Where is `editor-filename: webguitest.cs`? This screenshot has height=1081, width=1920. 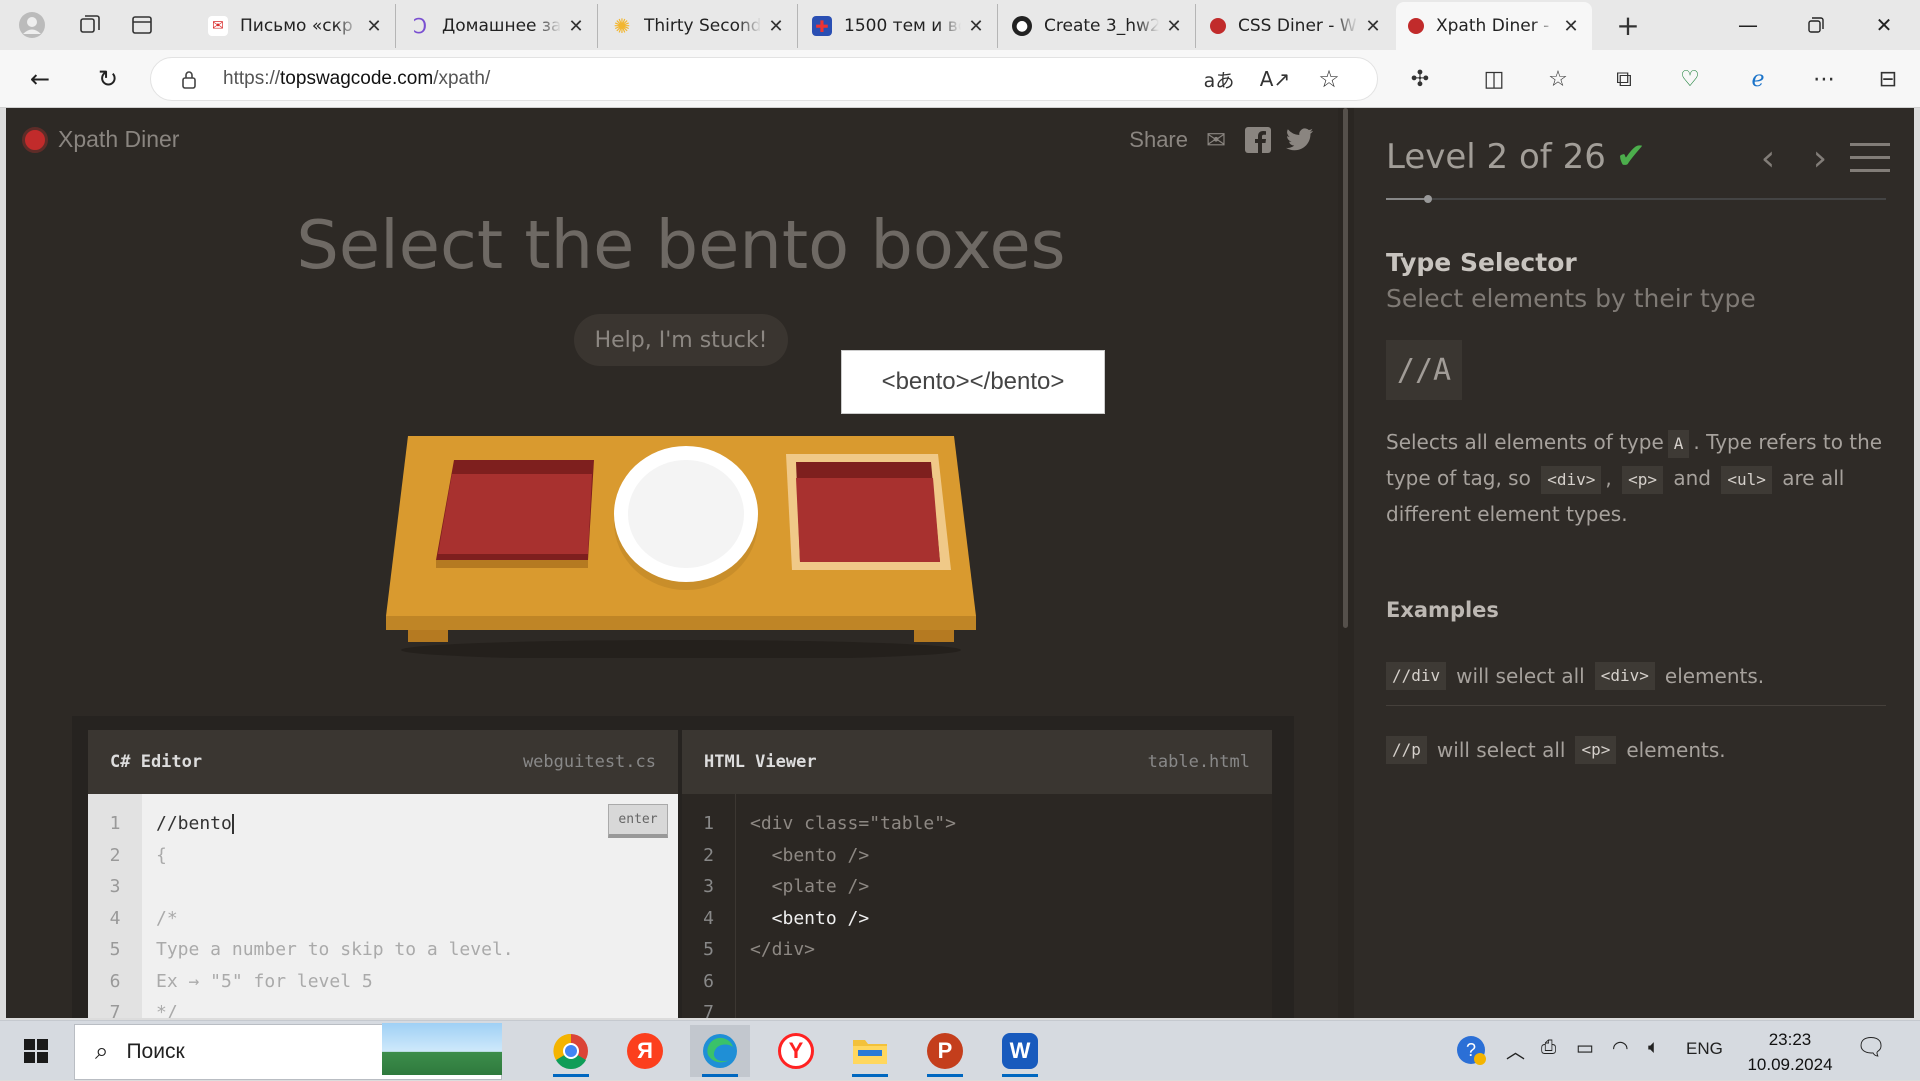 editor-filename: webguitest.cs is located at coordinates (589, 762).